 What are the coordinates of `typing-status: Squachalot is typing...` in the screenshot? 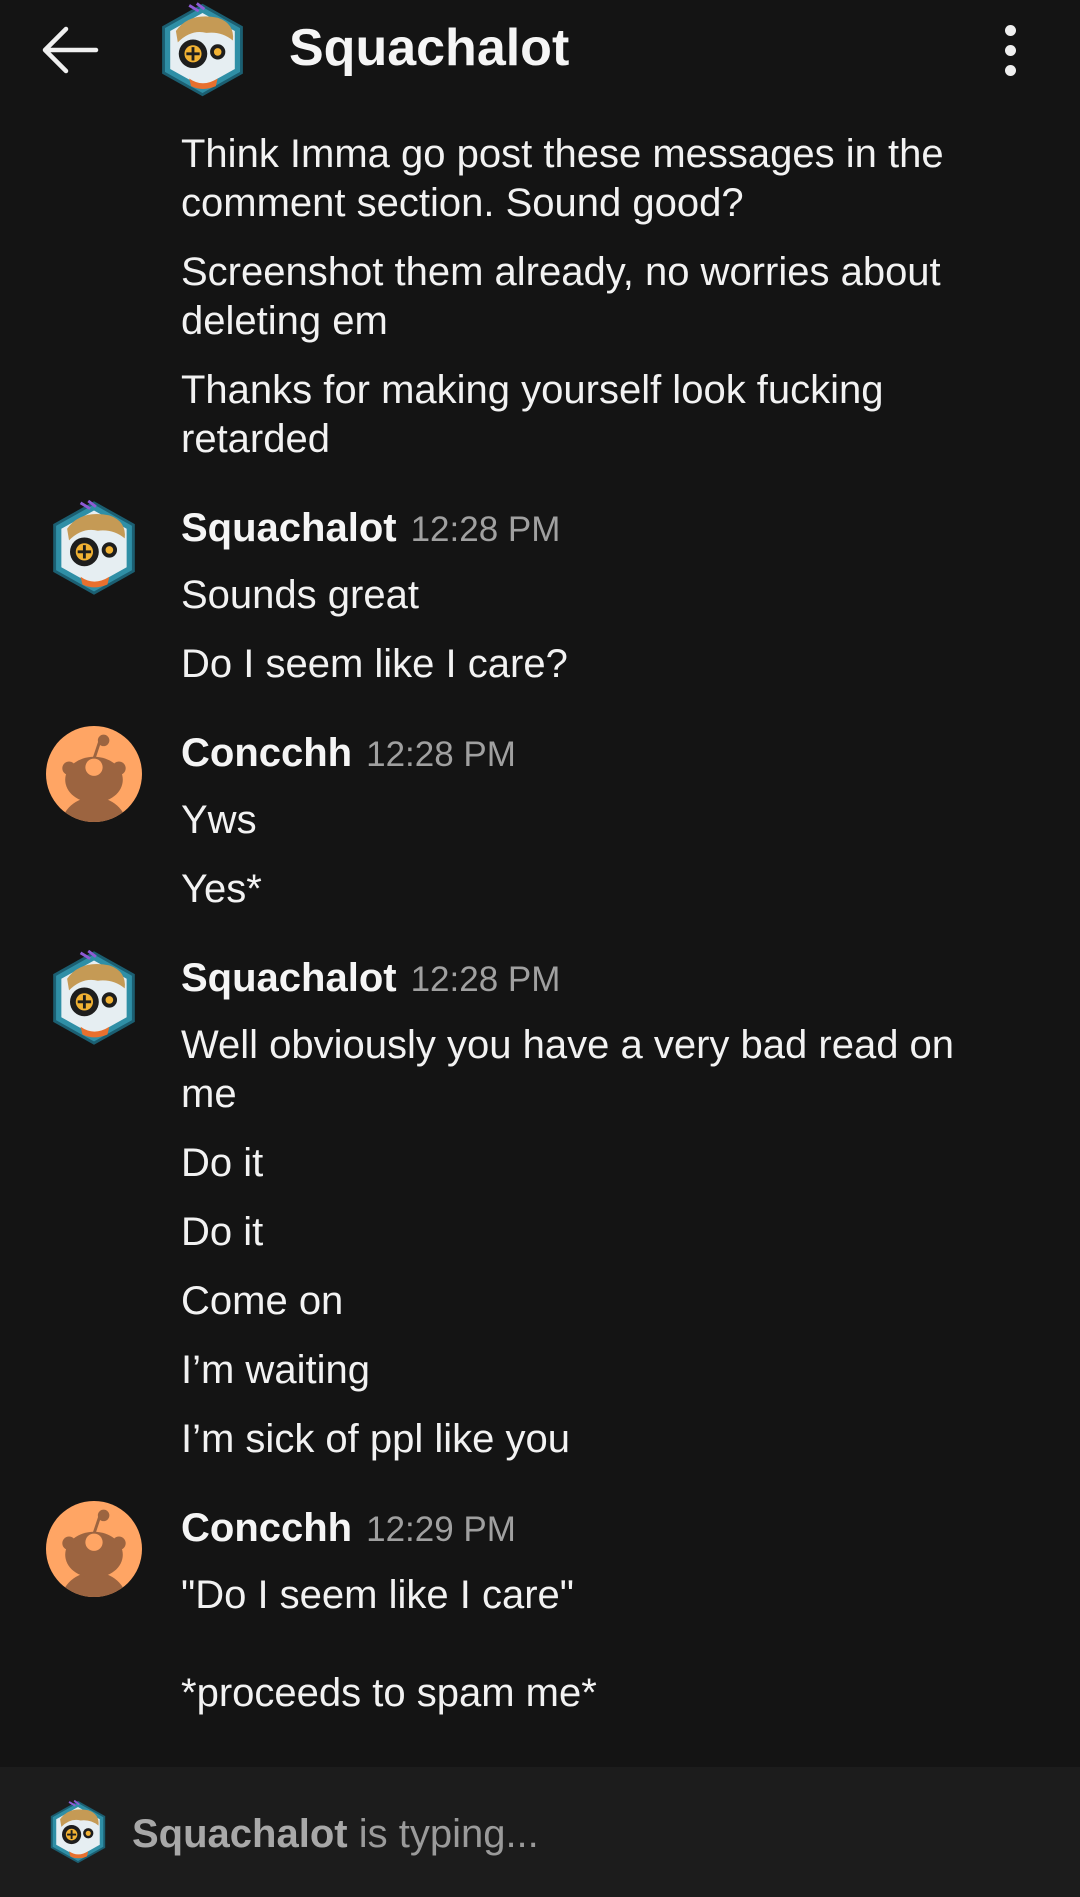 It's located at (335, 1834).